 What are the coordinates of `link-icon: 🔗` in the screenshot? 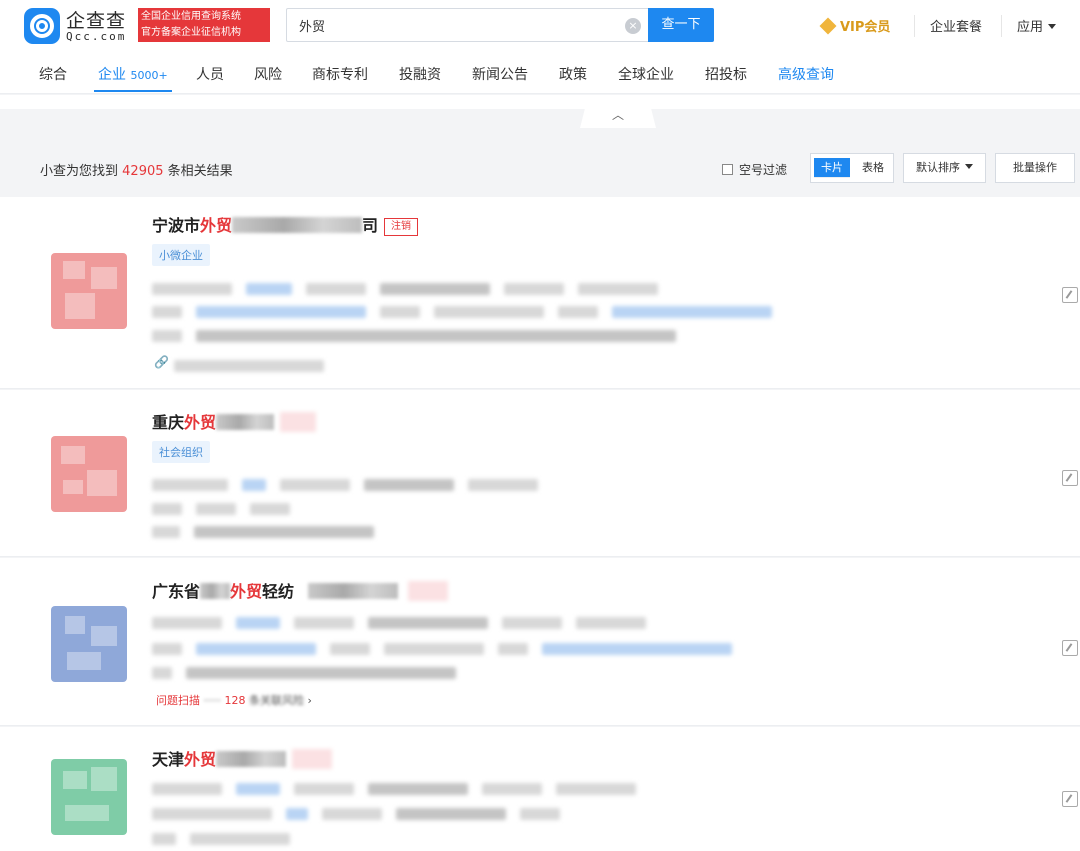 It's located at (161, 362).